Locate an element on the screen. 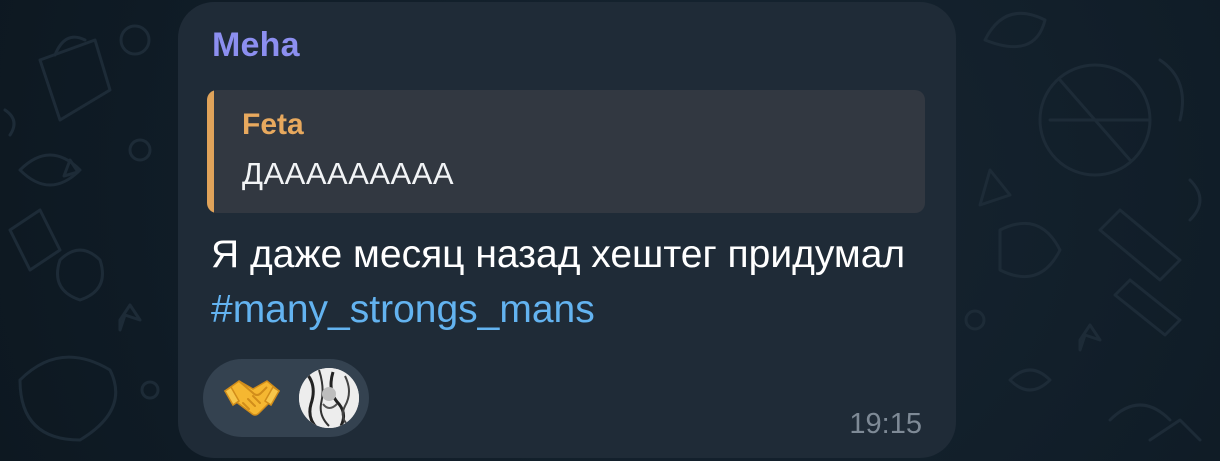 The image size is (1220, 461). message-time: 19:15 is located at coordinates (885, 424).